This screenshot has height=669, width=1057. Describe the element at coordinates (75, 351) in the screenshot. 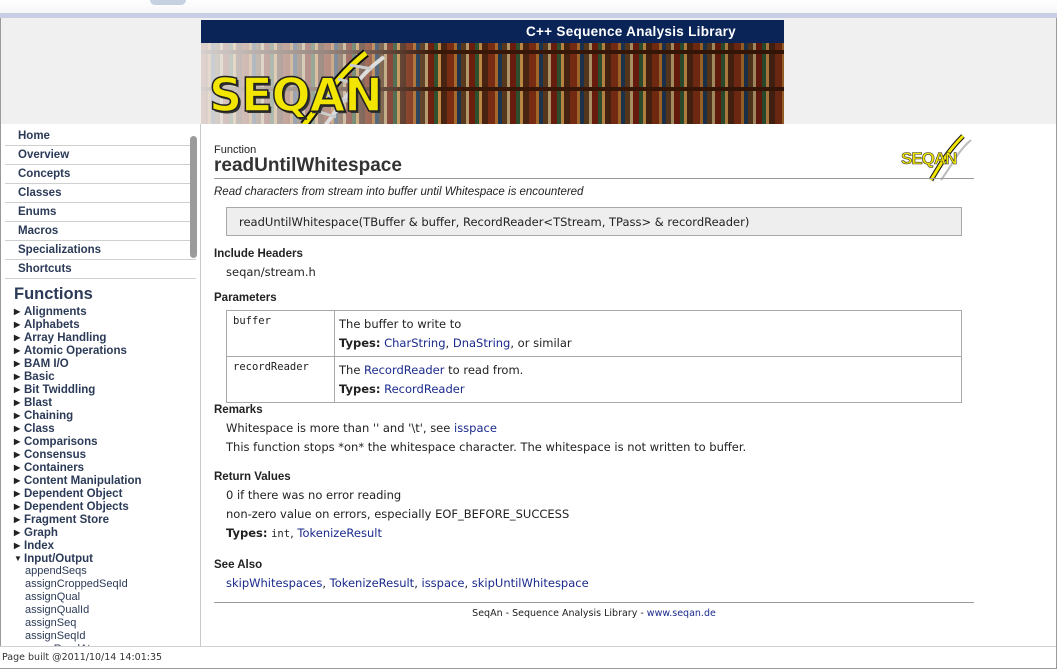

I see `group-label: Atomic Operations` at that location.